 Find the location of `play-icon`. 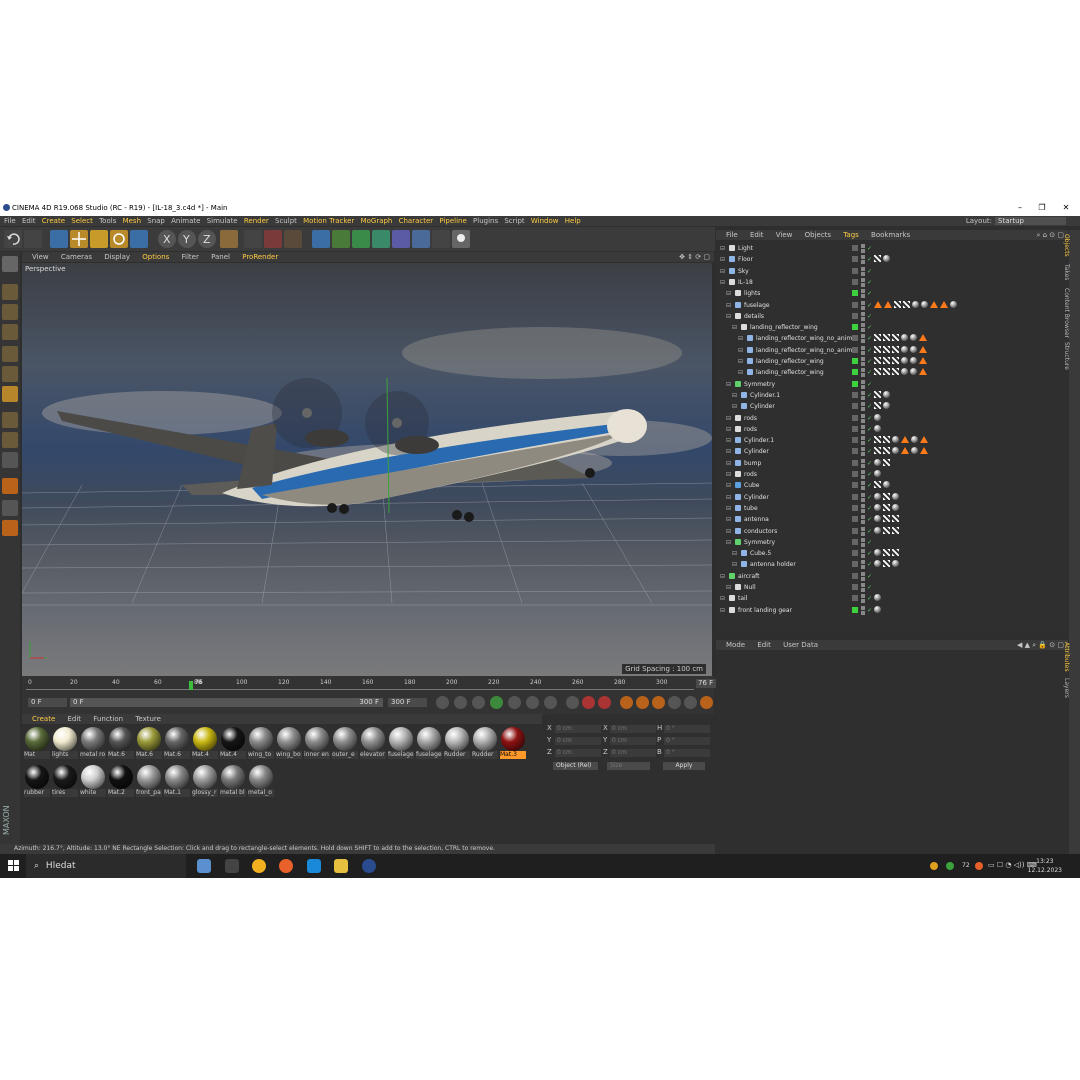

play-icon is located at coordinates (496, 702).